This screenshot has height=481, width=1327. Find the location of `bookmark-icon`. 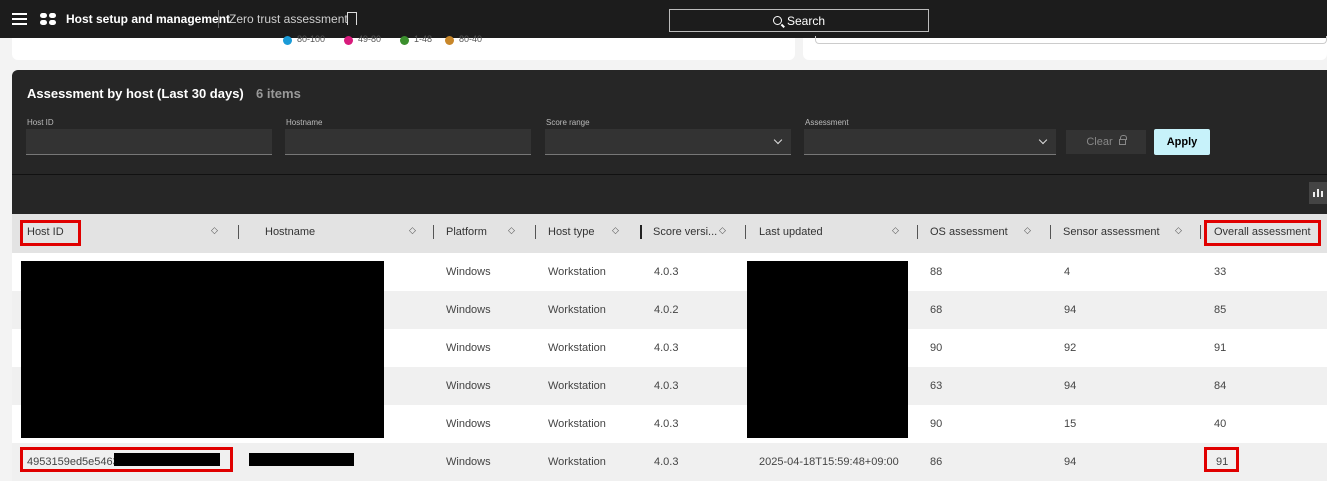

bookmark-icon is located at coordinates (352, 18).